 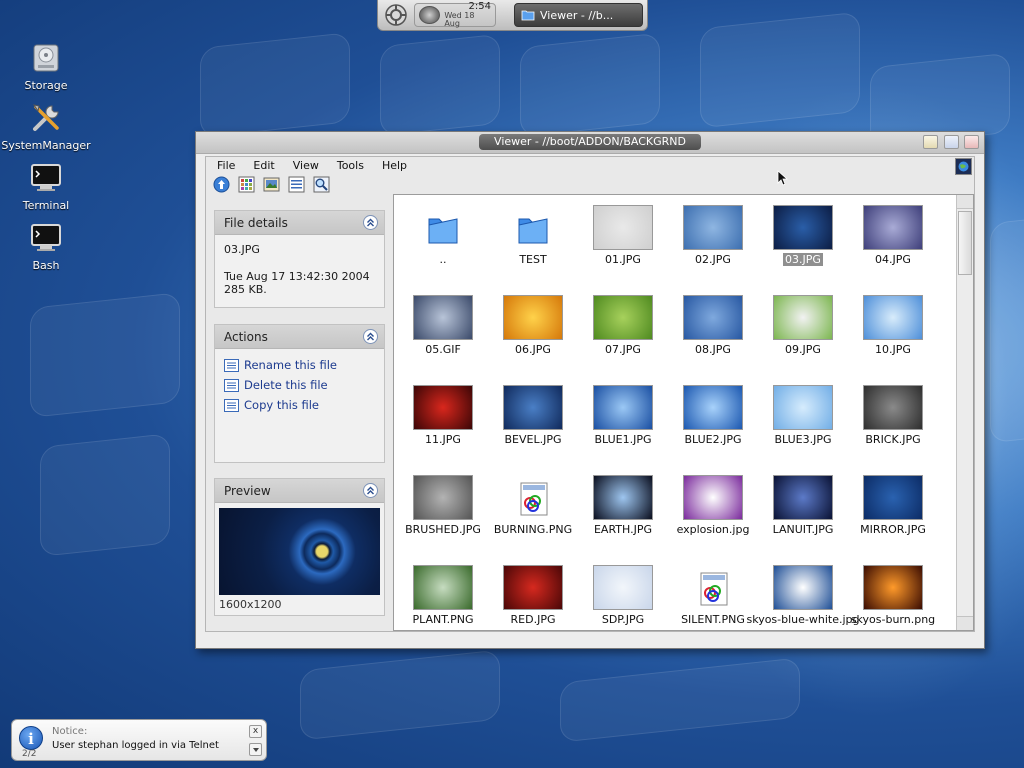 What do you see at coordinates (443, 520) in the screenshot?
I see `file-item: BRUSHED.JPG` at bounding box center [443, 520].